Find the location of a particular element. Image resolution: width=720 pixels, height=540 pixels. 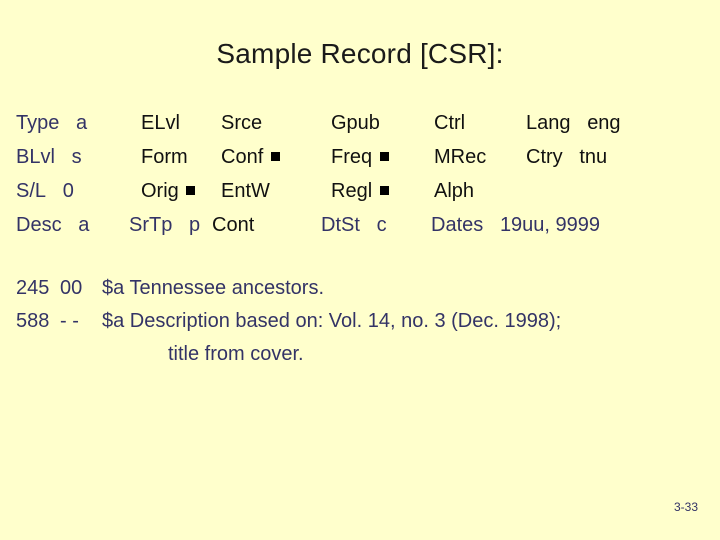

field-conf: Conf is located at coordinates (250, 157).